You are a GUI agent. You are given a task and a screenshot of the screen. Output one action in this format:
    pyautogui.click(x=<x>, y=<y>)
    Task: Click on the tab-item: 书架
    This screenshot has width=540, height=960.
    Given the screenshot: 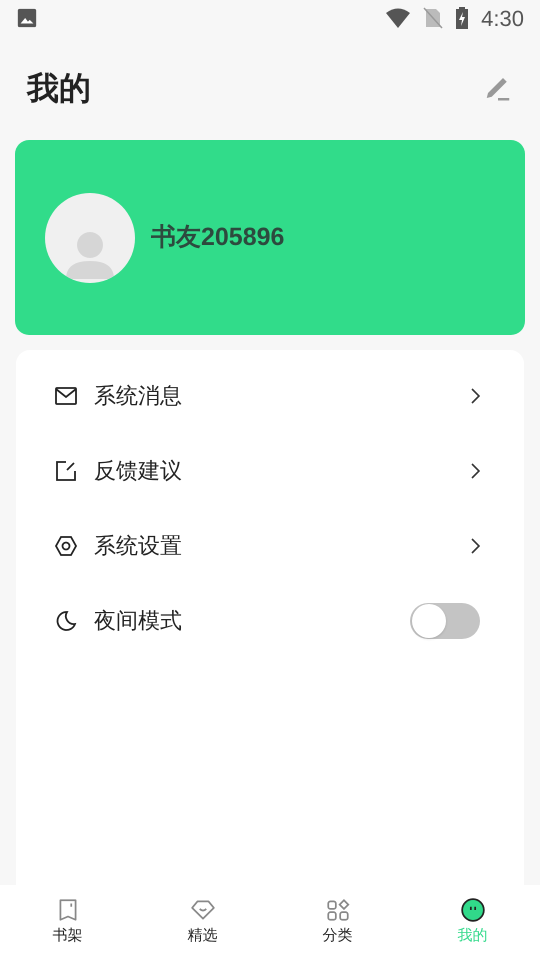 What is the action you would take?
    pyautogui.click(x=67, y=936)
    